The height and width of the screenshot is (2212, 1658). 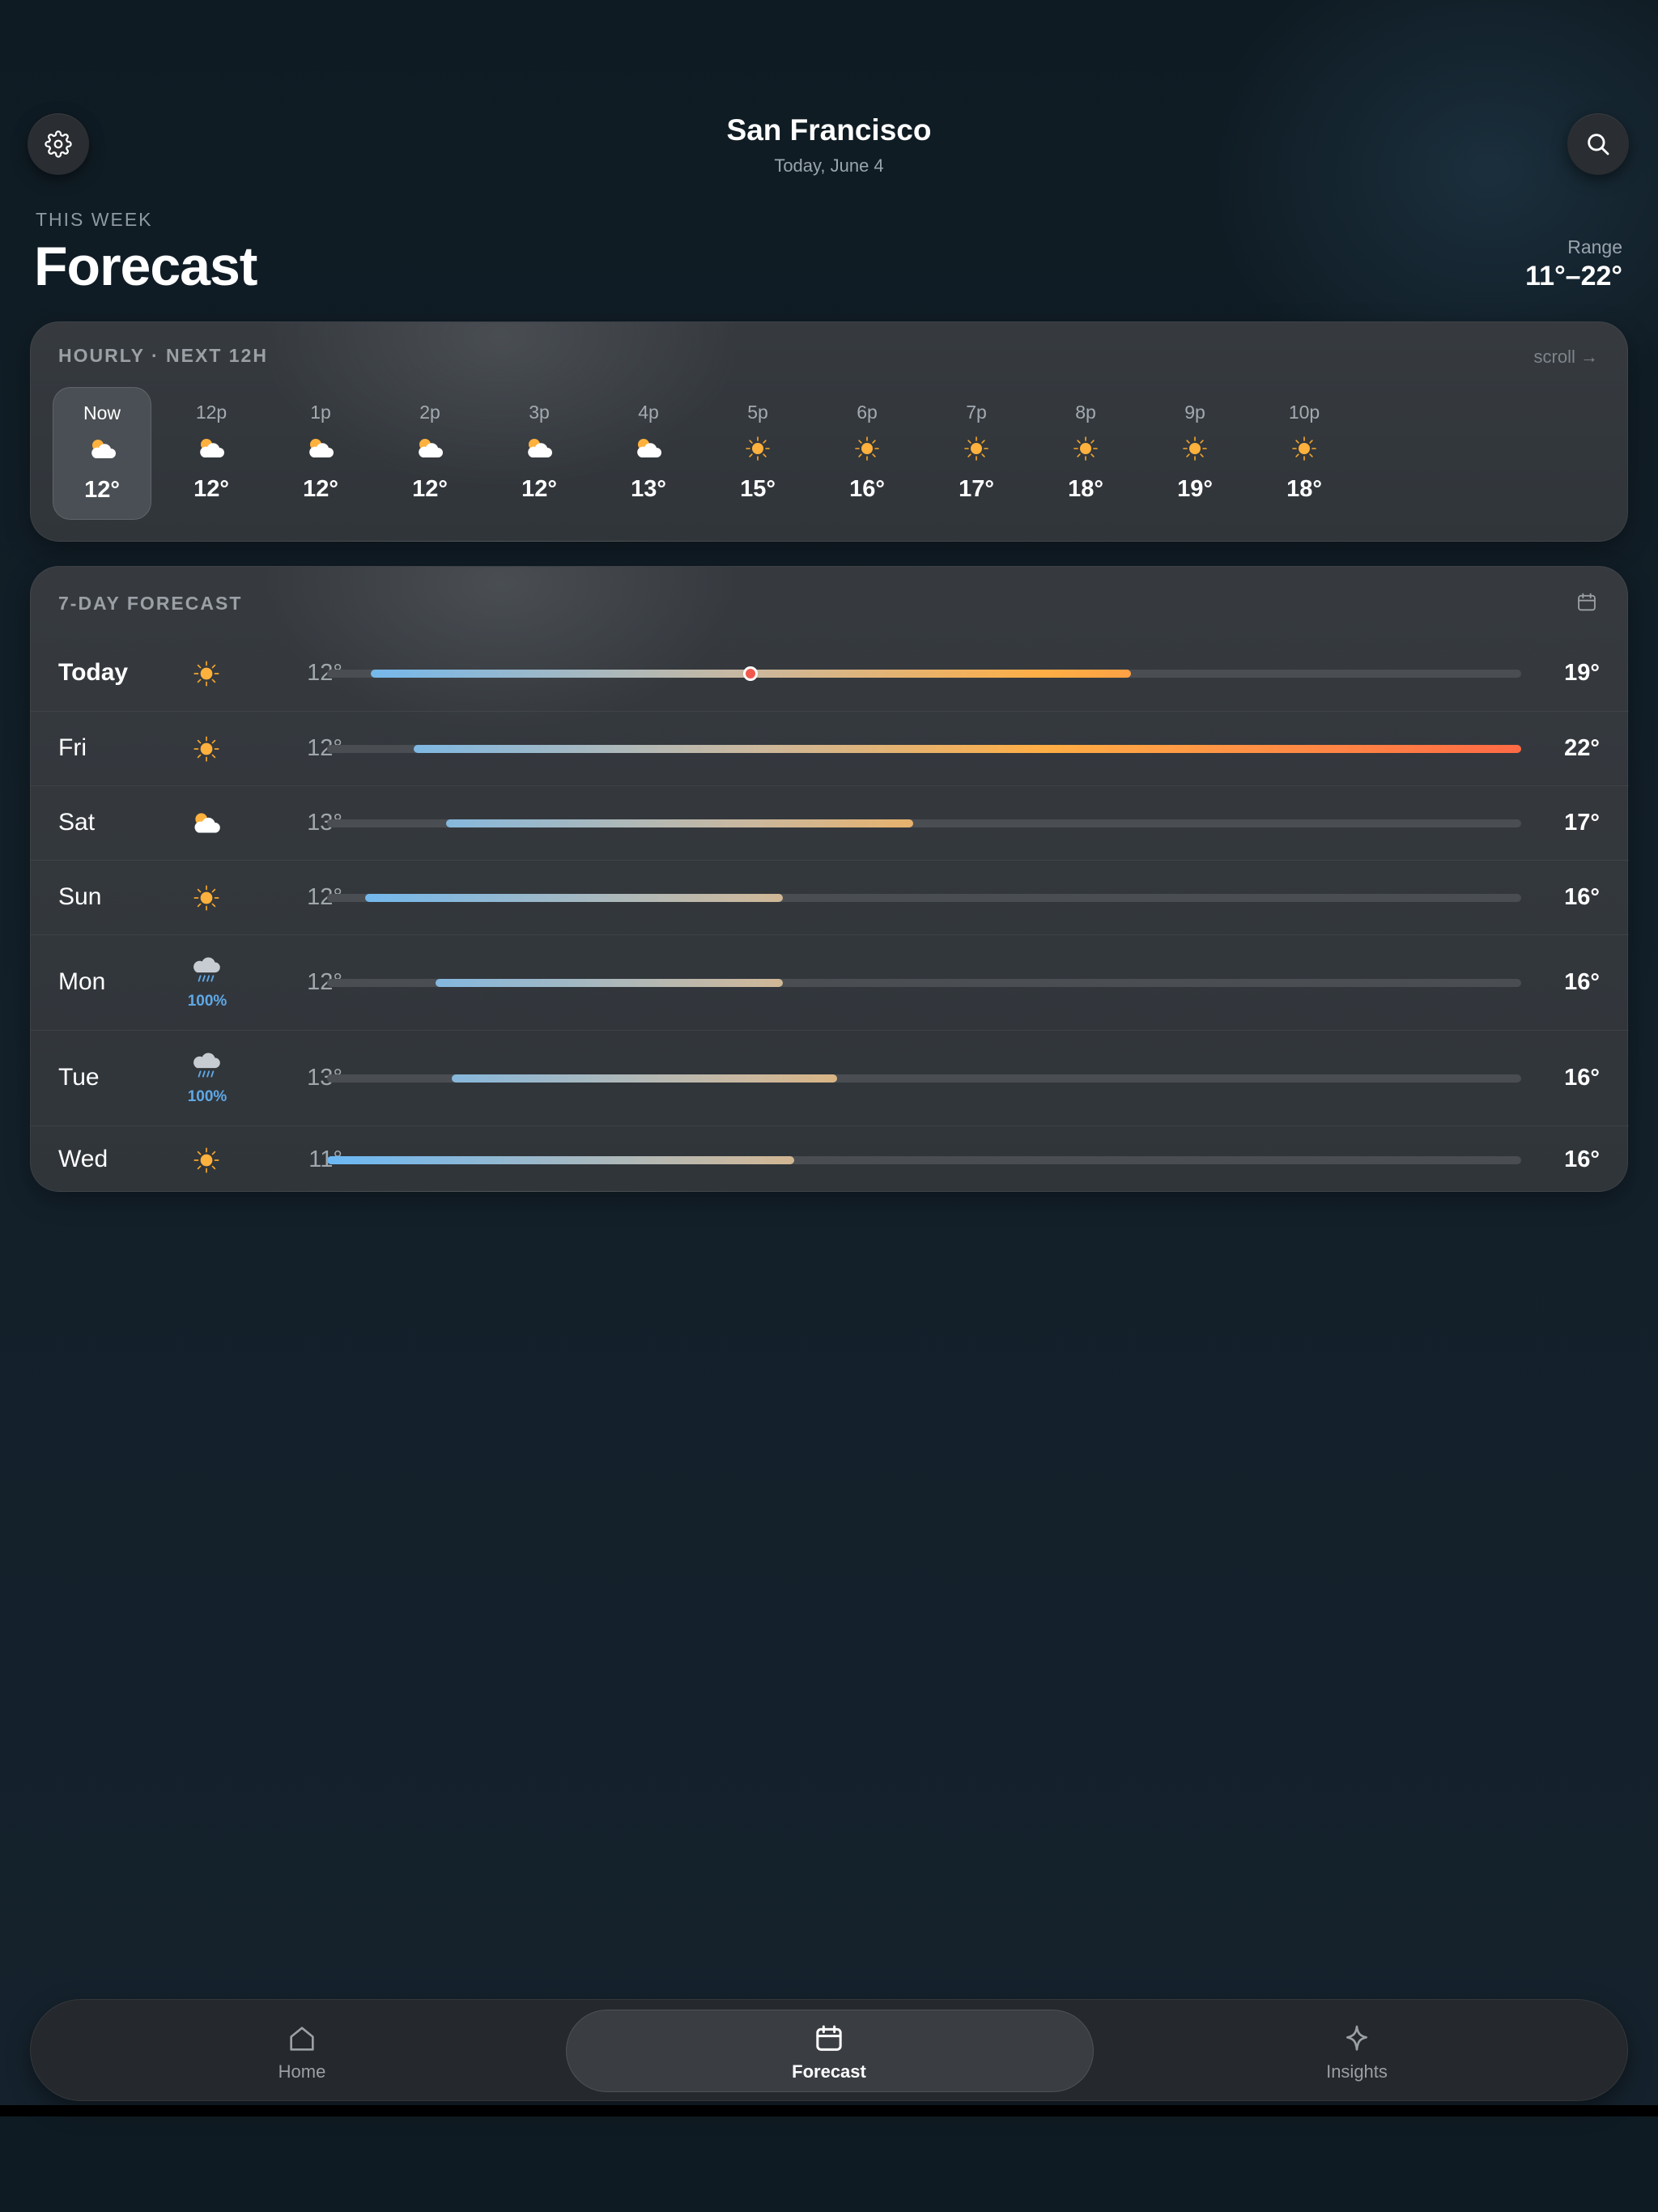 I want to click on hour-cell: 5p 15°, so click(x=757, y=454).